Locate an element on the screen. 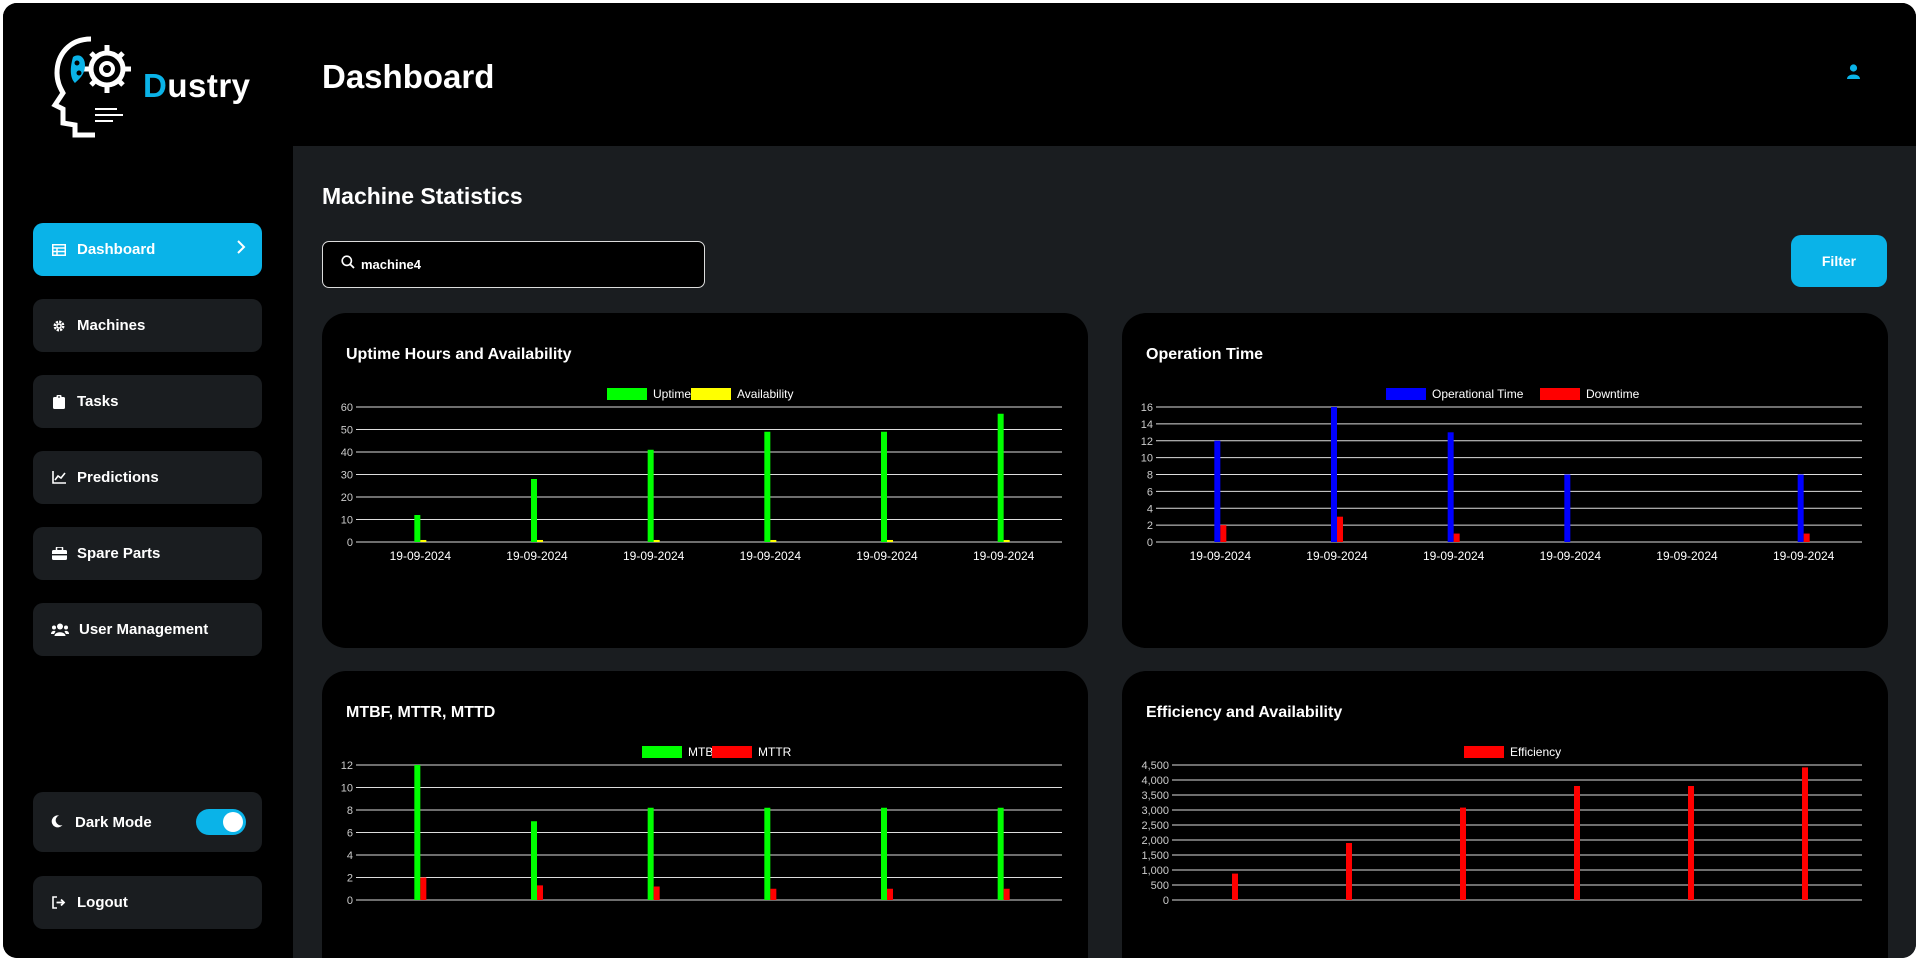 The width and height of the screenshot is (1919, 958). sidebar-item-predictions: Predictions is located at coordinates (147, 477).